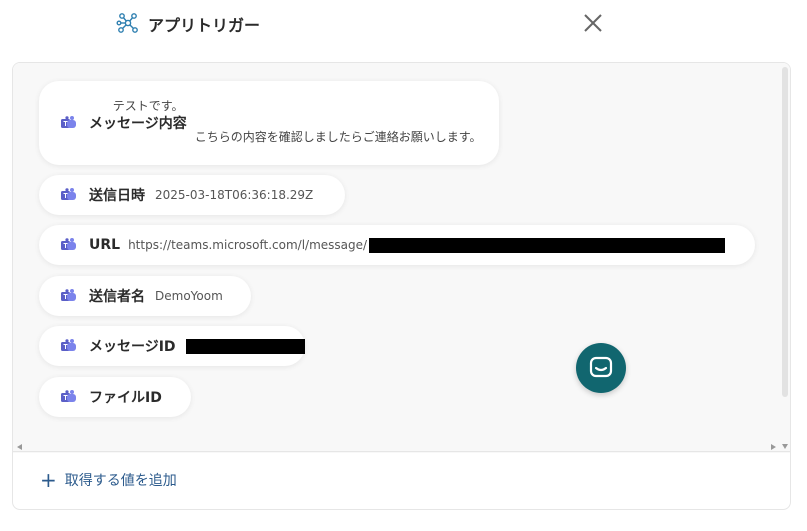  What do you see at coordinates (105, 245) in the screenshot?
I see `field-label: URL` at bounding box center [105, 245].